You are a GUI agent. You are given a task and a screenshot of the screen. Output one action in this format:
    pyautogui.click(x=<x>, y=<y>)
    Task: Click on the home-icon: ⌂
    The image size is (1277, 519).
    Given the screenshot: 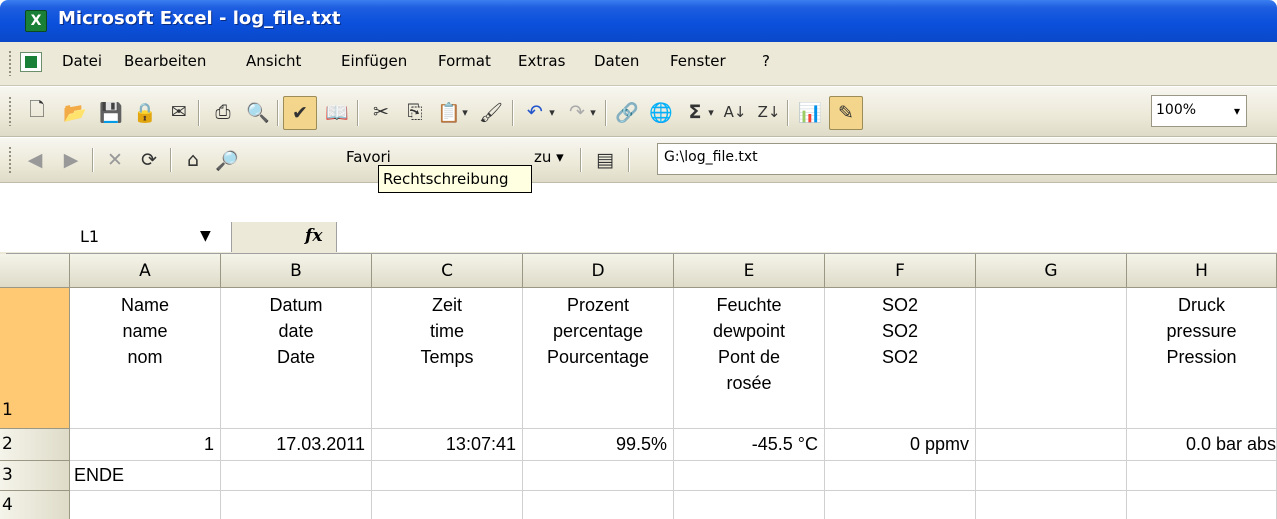 What is the action you would take?
    pyautogui.click(x=193, y=160)
    